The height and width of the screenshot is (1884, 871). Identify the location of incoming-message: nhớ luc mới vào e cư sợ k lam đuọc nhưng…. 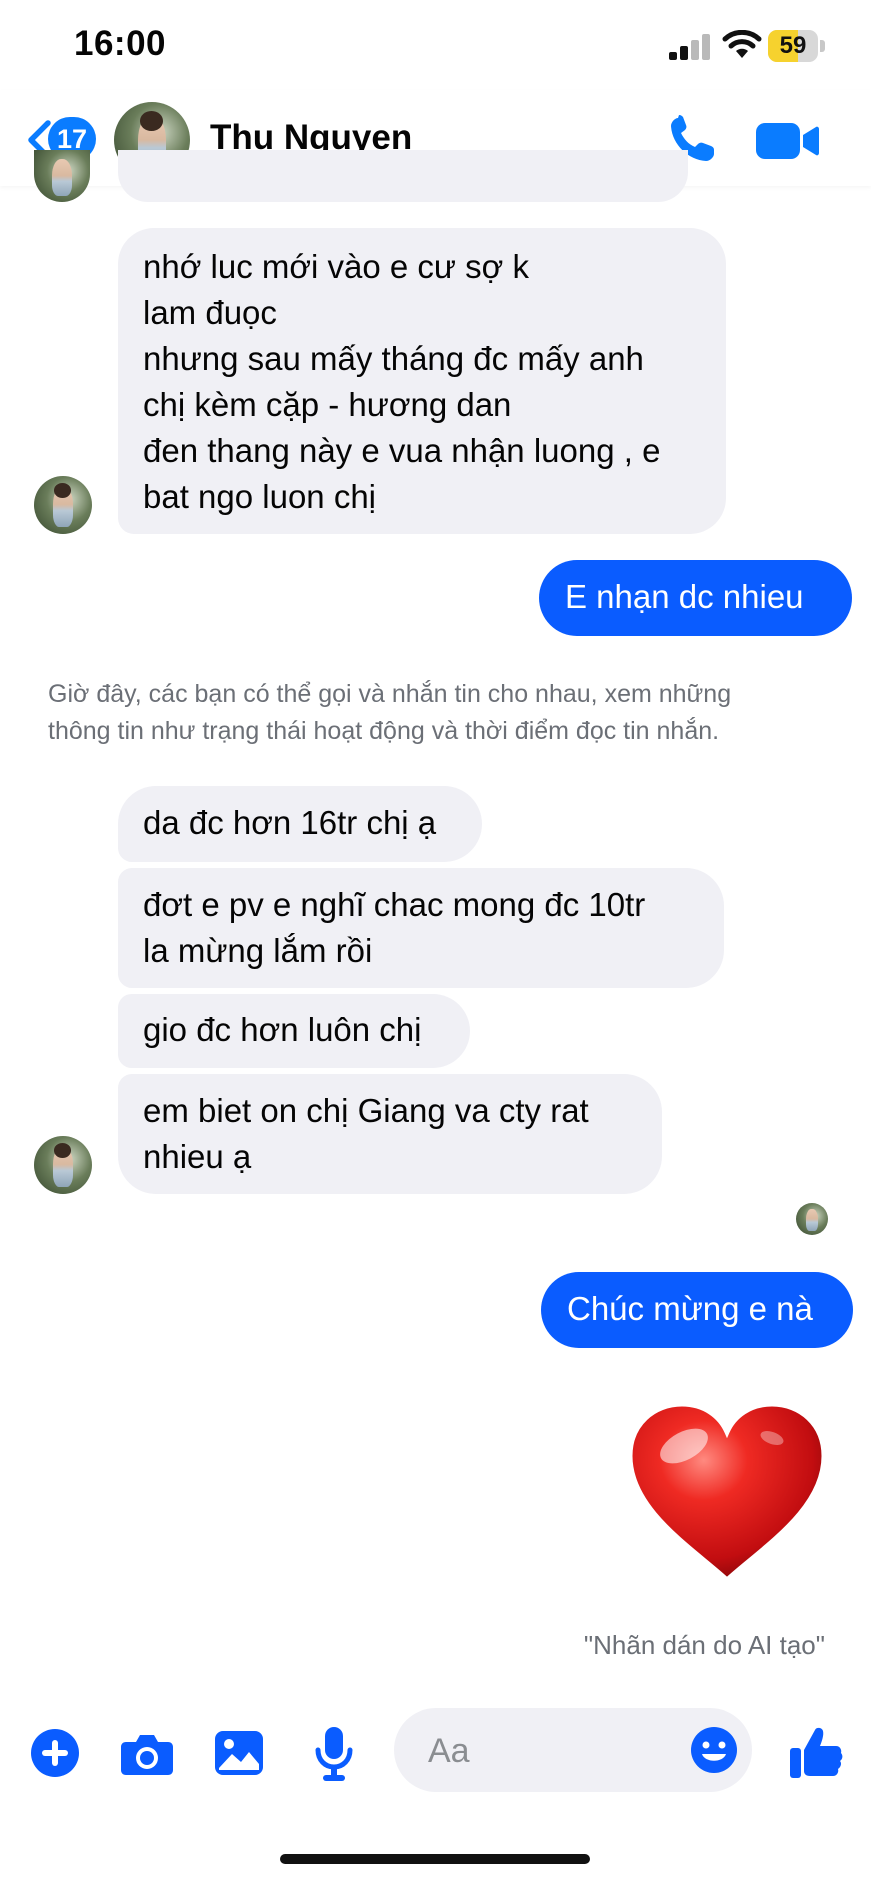
(422, 381).